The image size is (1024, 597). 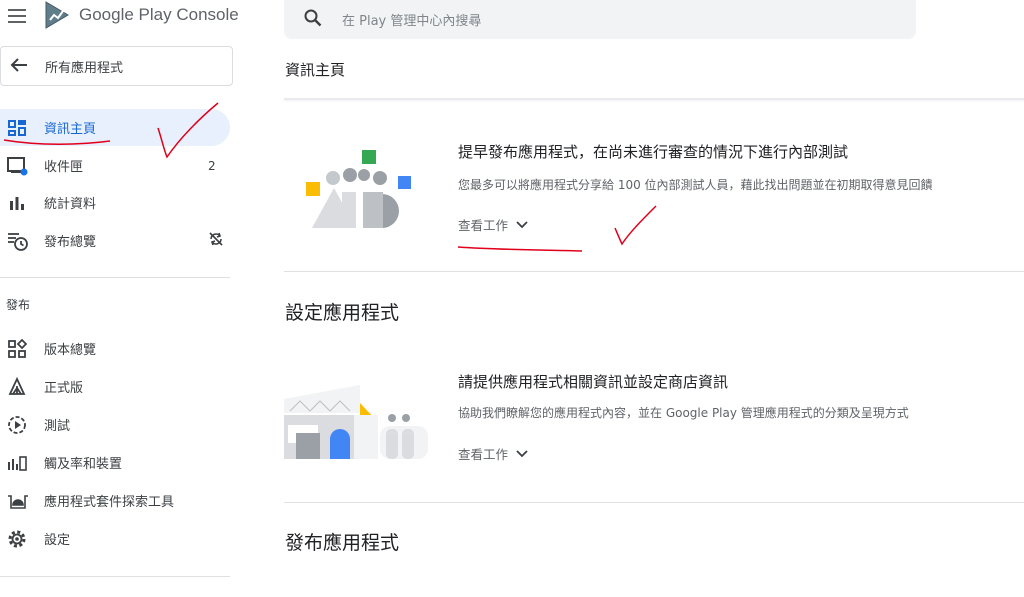 What do you see at coordinates (57, 540) in the screenshot?
I see `sidebar-item-label: 設定` at bounding box center [57, 540].